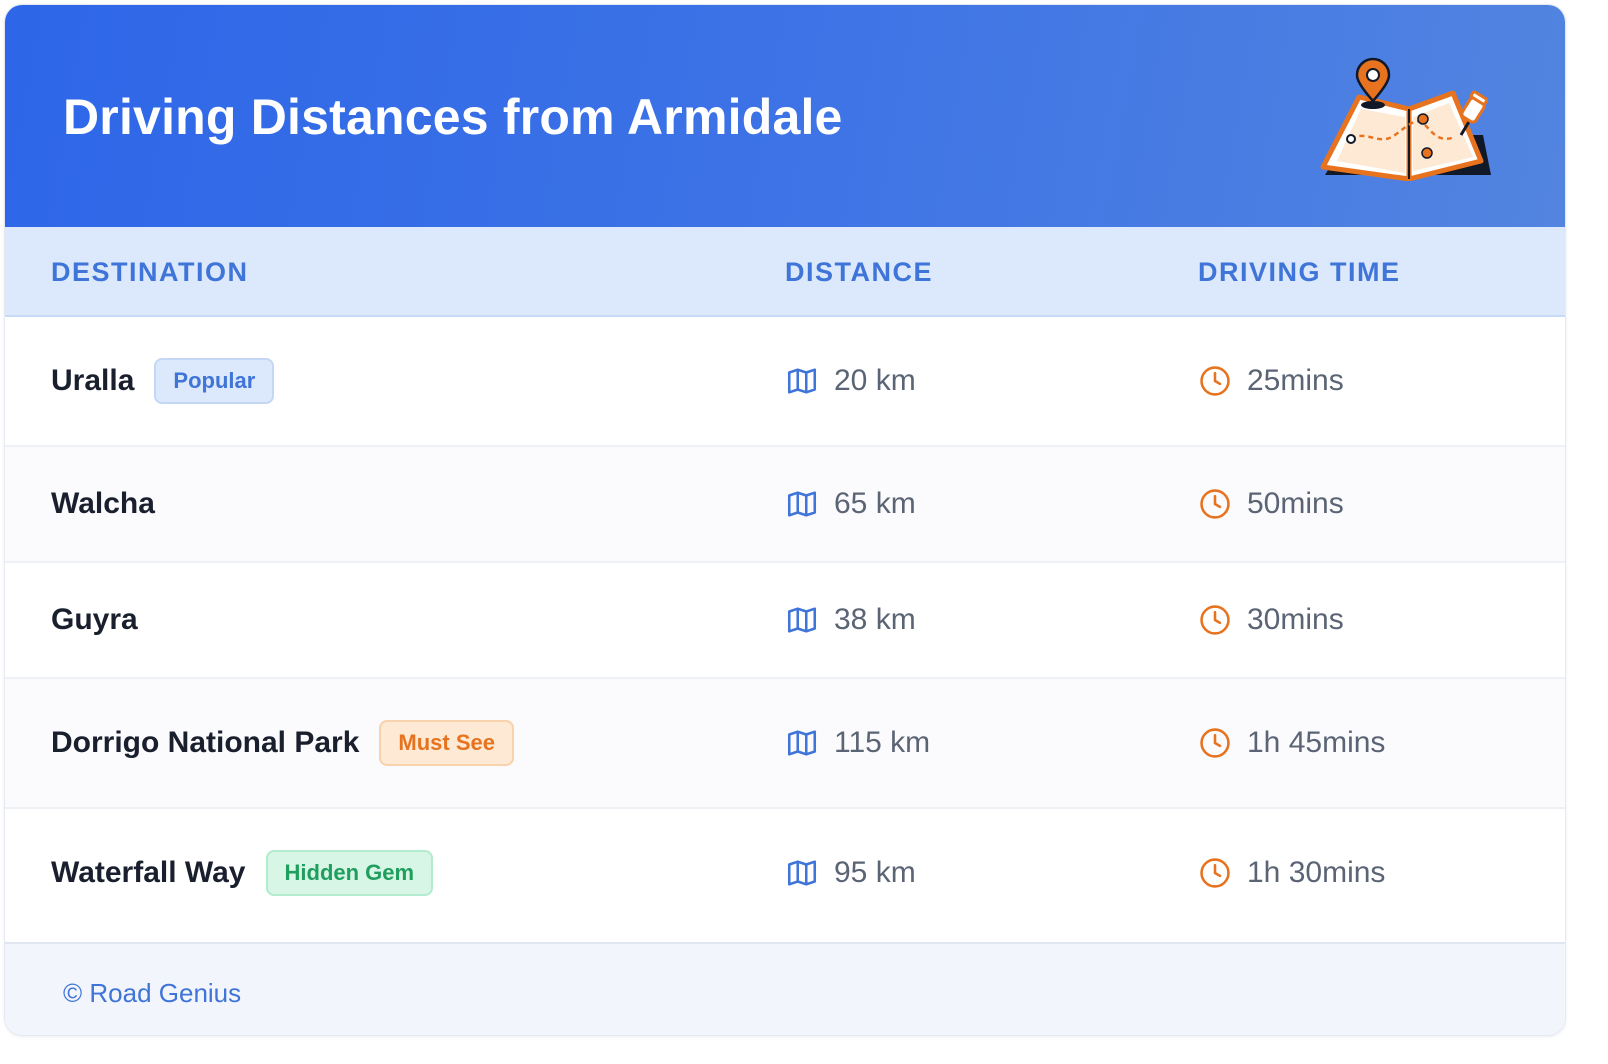 The image size is (1608, 1064). Describe the element at coordinates (214, 381) in the screenshot. I see `popular-badge: Popular` at that location.